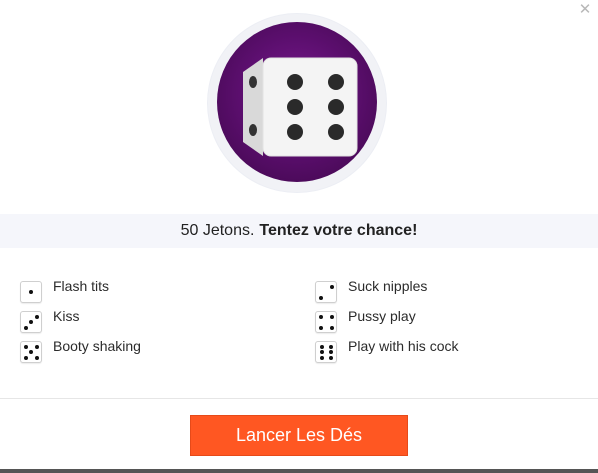 This screenshot has height=473, width=598. I want to click on option-face-2: Suck nipples, so click(371, 290).